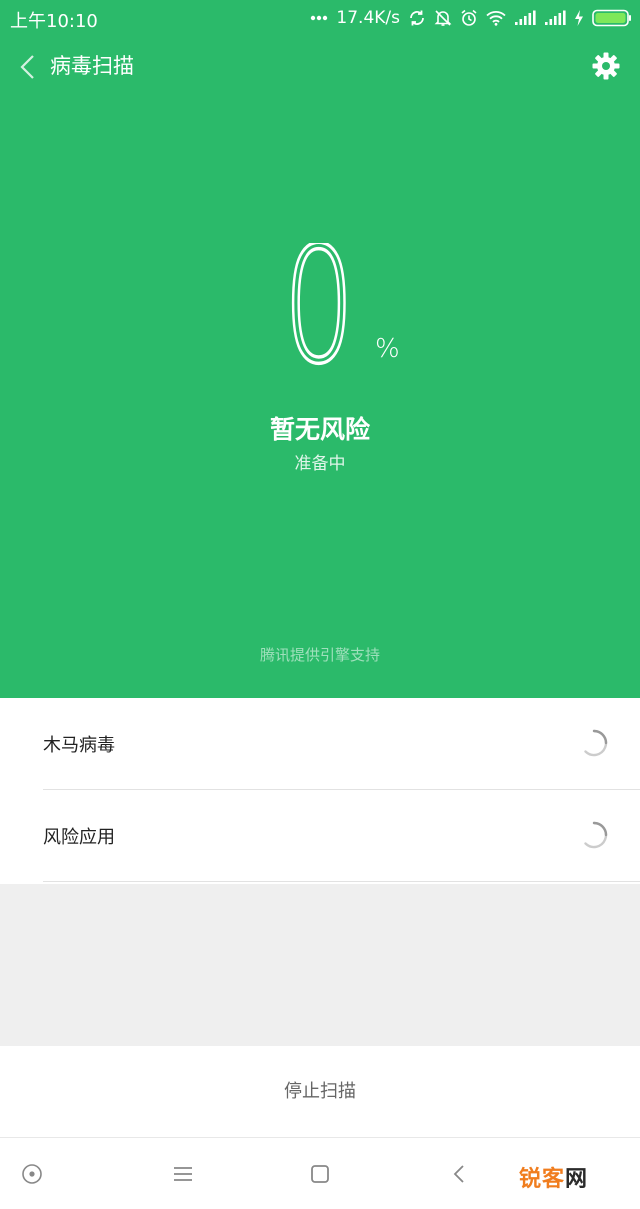  I want to click on watermark-text: 锐客, so click(542, 1179).